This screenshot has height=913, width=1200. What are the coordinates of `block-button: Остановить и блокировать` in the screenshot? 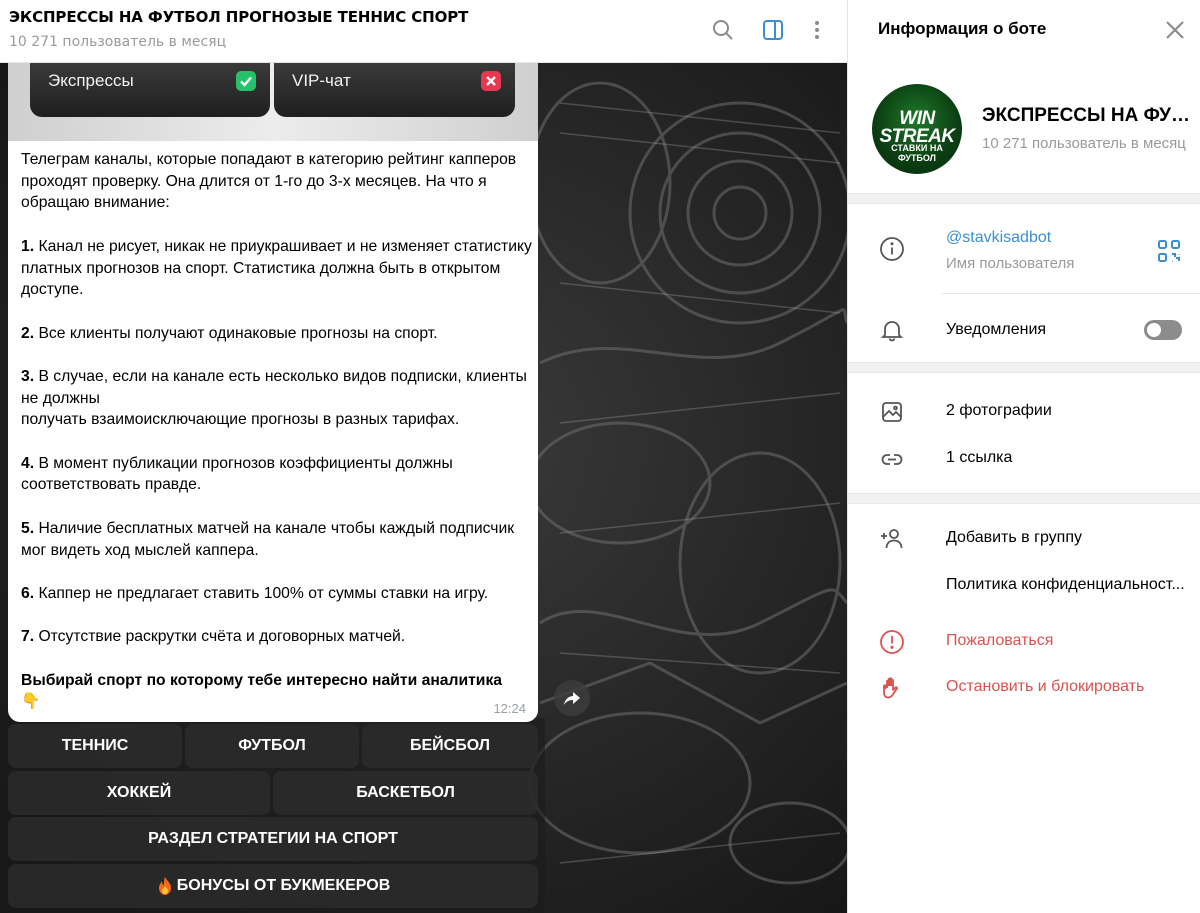 It's located at (1045, 687).